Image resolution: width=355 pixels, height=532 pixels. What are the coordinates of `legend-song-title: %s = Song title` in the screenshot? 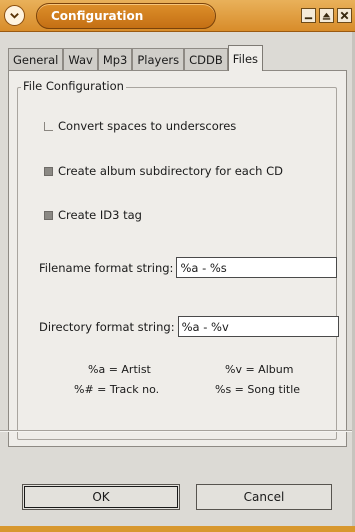 It's located at (258, 389).